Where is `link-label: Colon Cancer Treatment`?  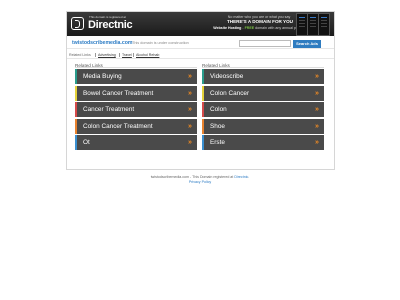 link-label: Colon Cancer Treatment is located at coordinates (118, 126).